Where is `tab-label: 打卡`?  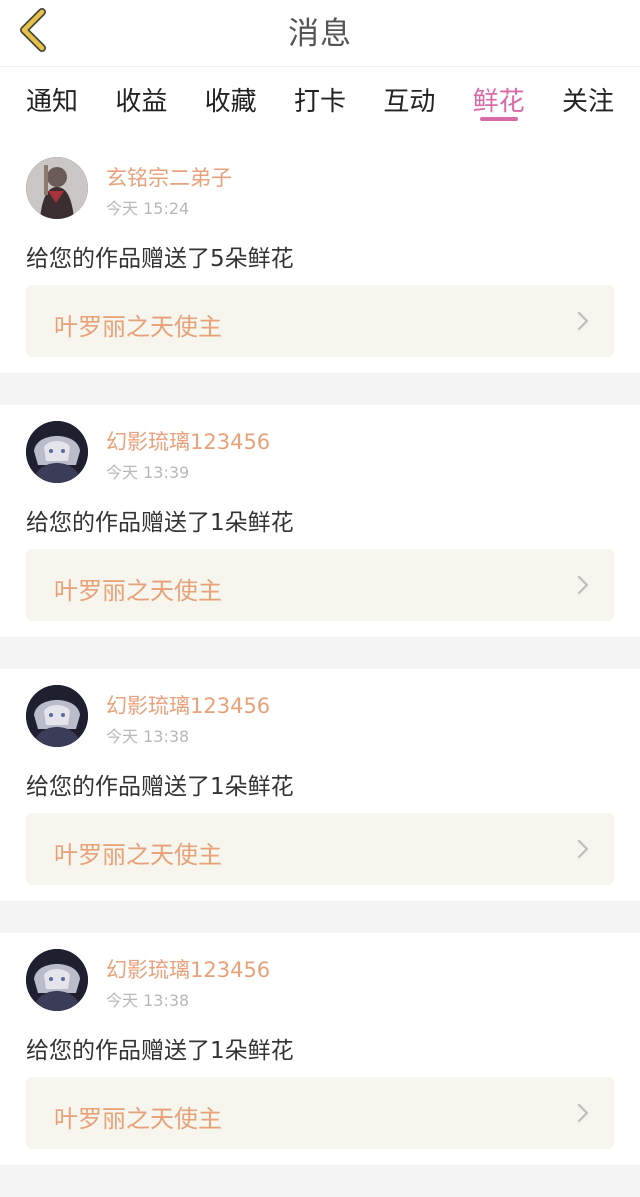 tab-label: 打卡 is located at coordinates (319, 102).